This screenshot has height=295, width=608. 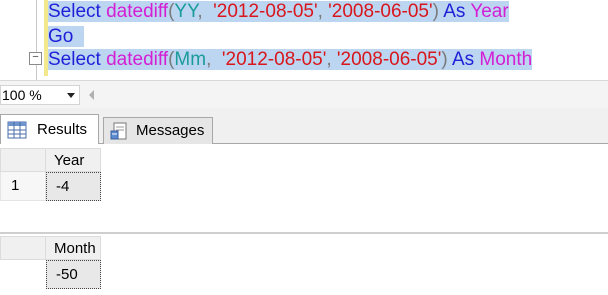 What do you see at coordinates (22, 95) in the screenshot?
I see `zoom-value: 100 %` at bounding box center [22, 95].